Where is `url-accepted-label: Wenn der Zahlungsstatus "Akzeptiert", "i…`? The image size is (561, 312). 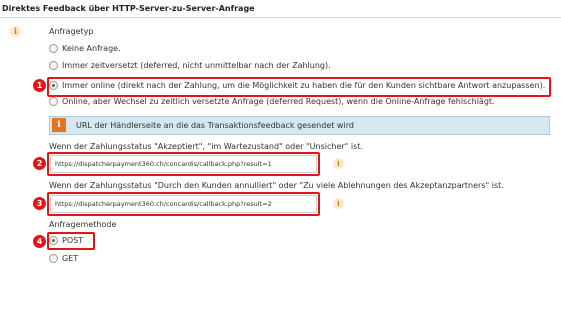
url-accepted-label: Wenn der Zahlungsstatus "Akzeptiert", "i… is located at coordinates (206, 146).